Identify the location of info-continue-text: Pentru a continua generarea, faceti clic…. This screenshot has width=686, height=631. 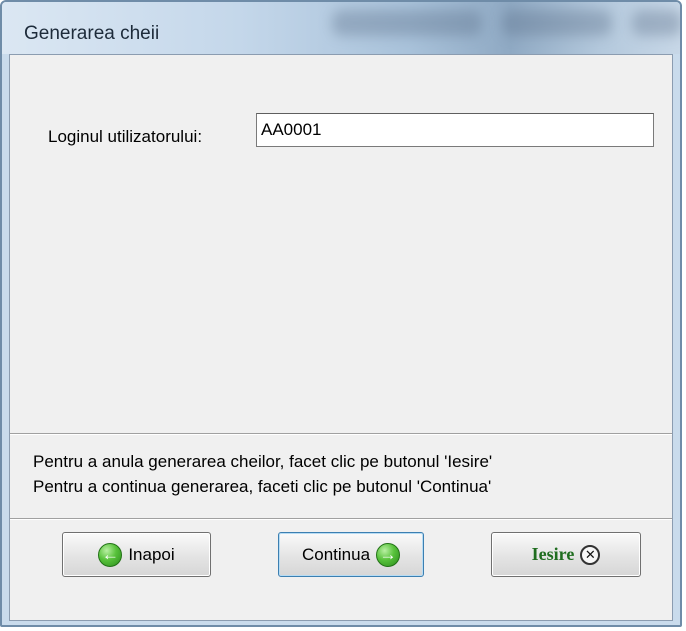
(262, 486).